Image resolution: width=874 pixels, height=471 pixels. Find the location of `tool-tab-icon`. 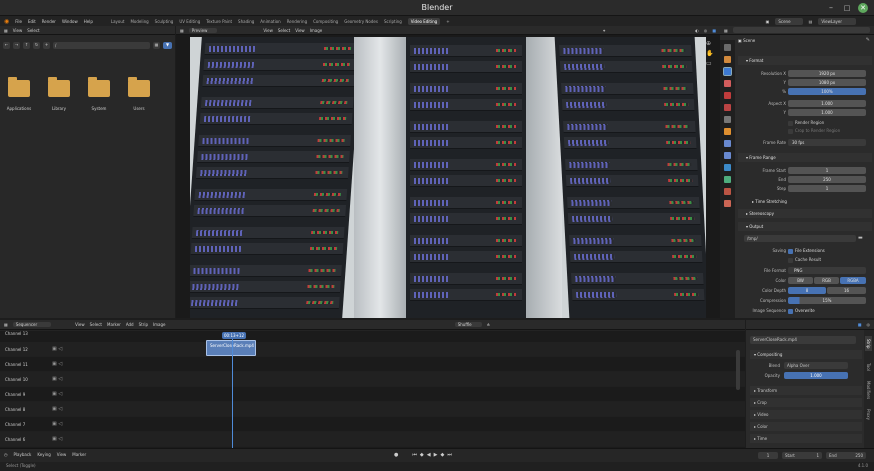

tool-tab-icon is located at coordinates (727, 47).